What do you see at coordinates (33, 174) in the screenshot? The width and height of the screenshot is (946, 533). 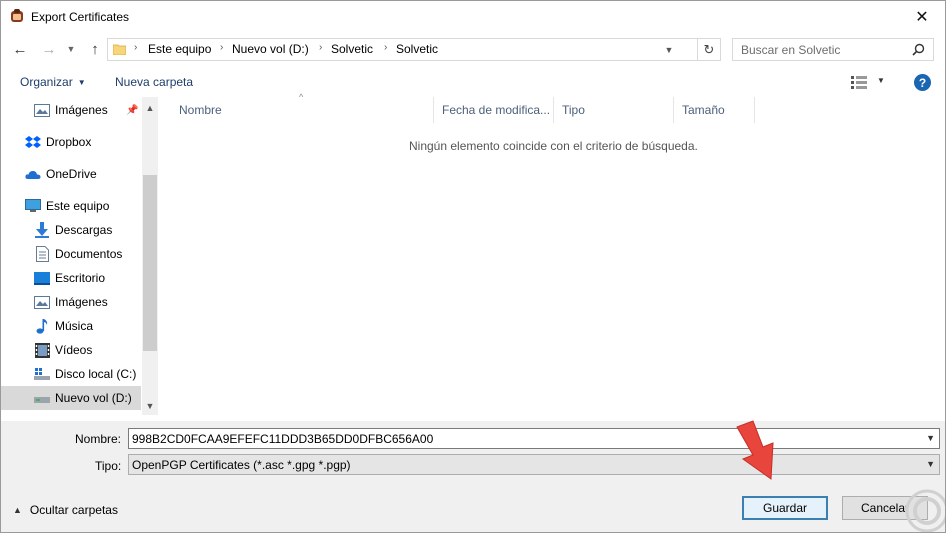 I see `onedrive-icon` at bounding box center [33, 174].